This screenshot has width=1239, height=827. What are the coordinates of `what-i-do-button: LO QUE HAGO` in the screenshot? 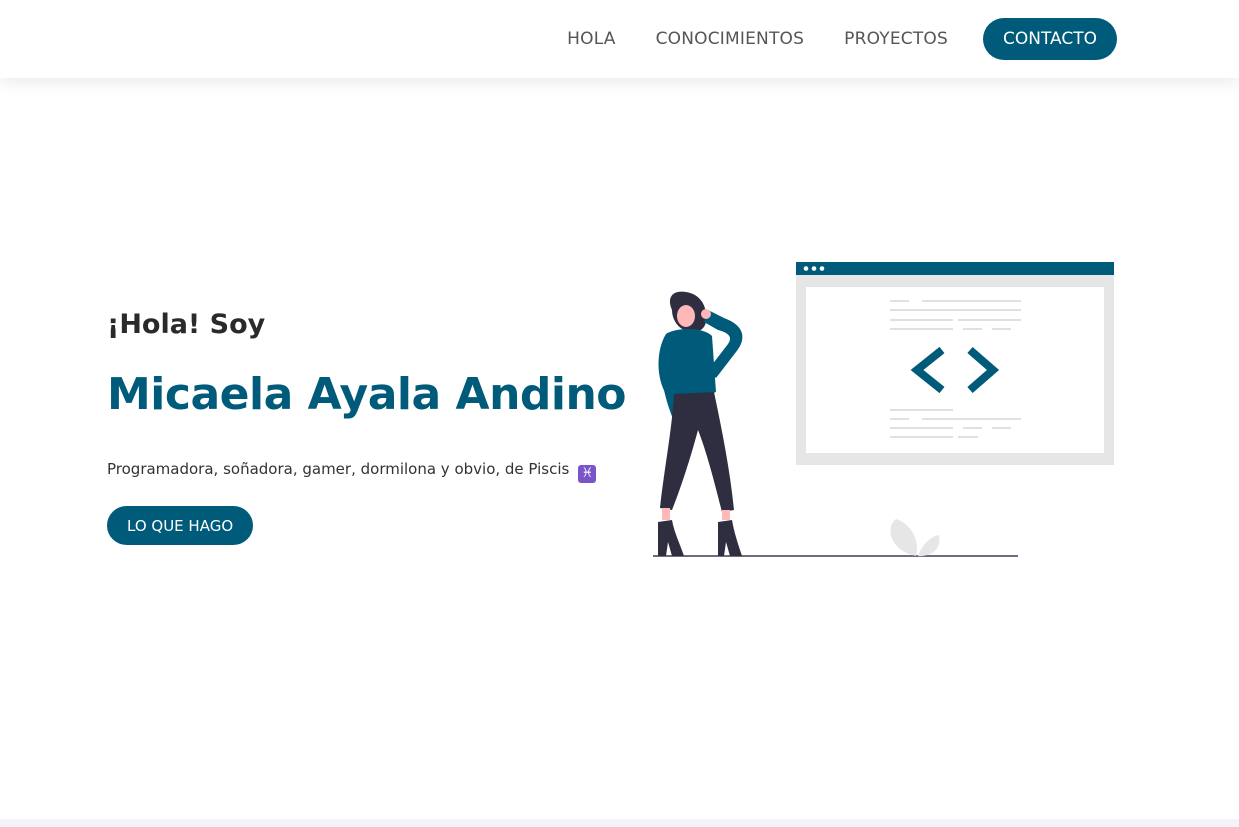 It's located at (180, 525).